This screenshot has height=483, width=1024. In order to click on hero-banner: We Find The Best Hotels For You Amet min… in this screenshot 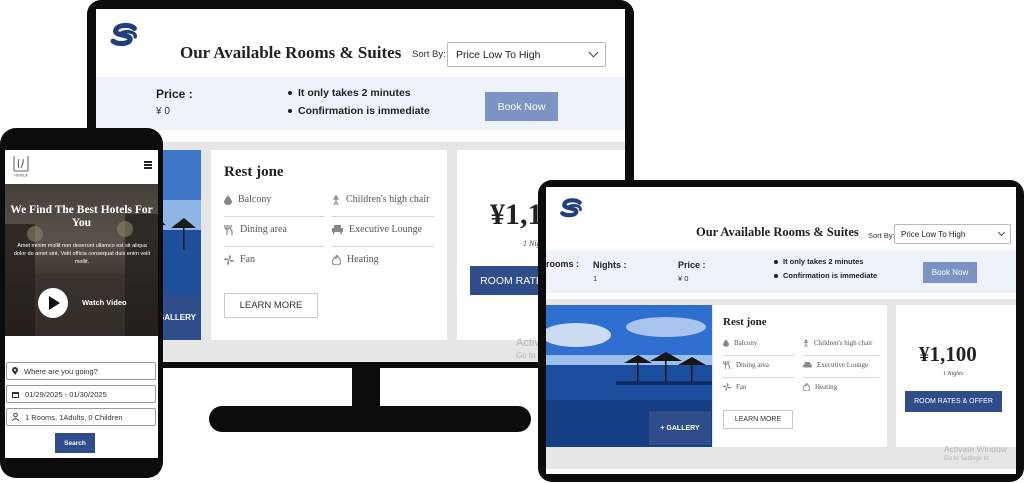, I will do `click(81, 260)`.